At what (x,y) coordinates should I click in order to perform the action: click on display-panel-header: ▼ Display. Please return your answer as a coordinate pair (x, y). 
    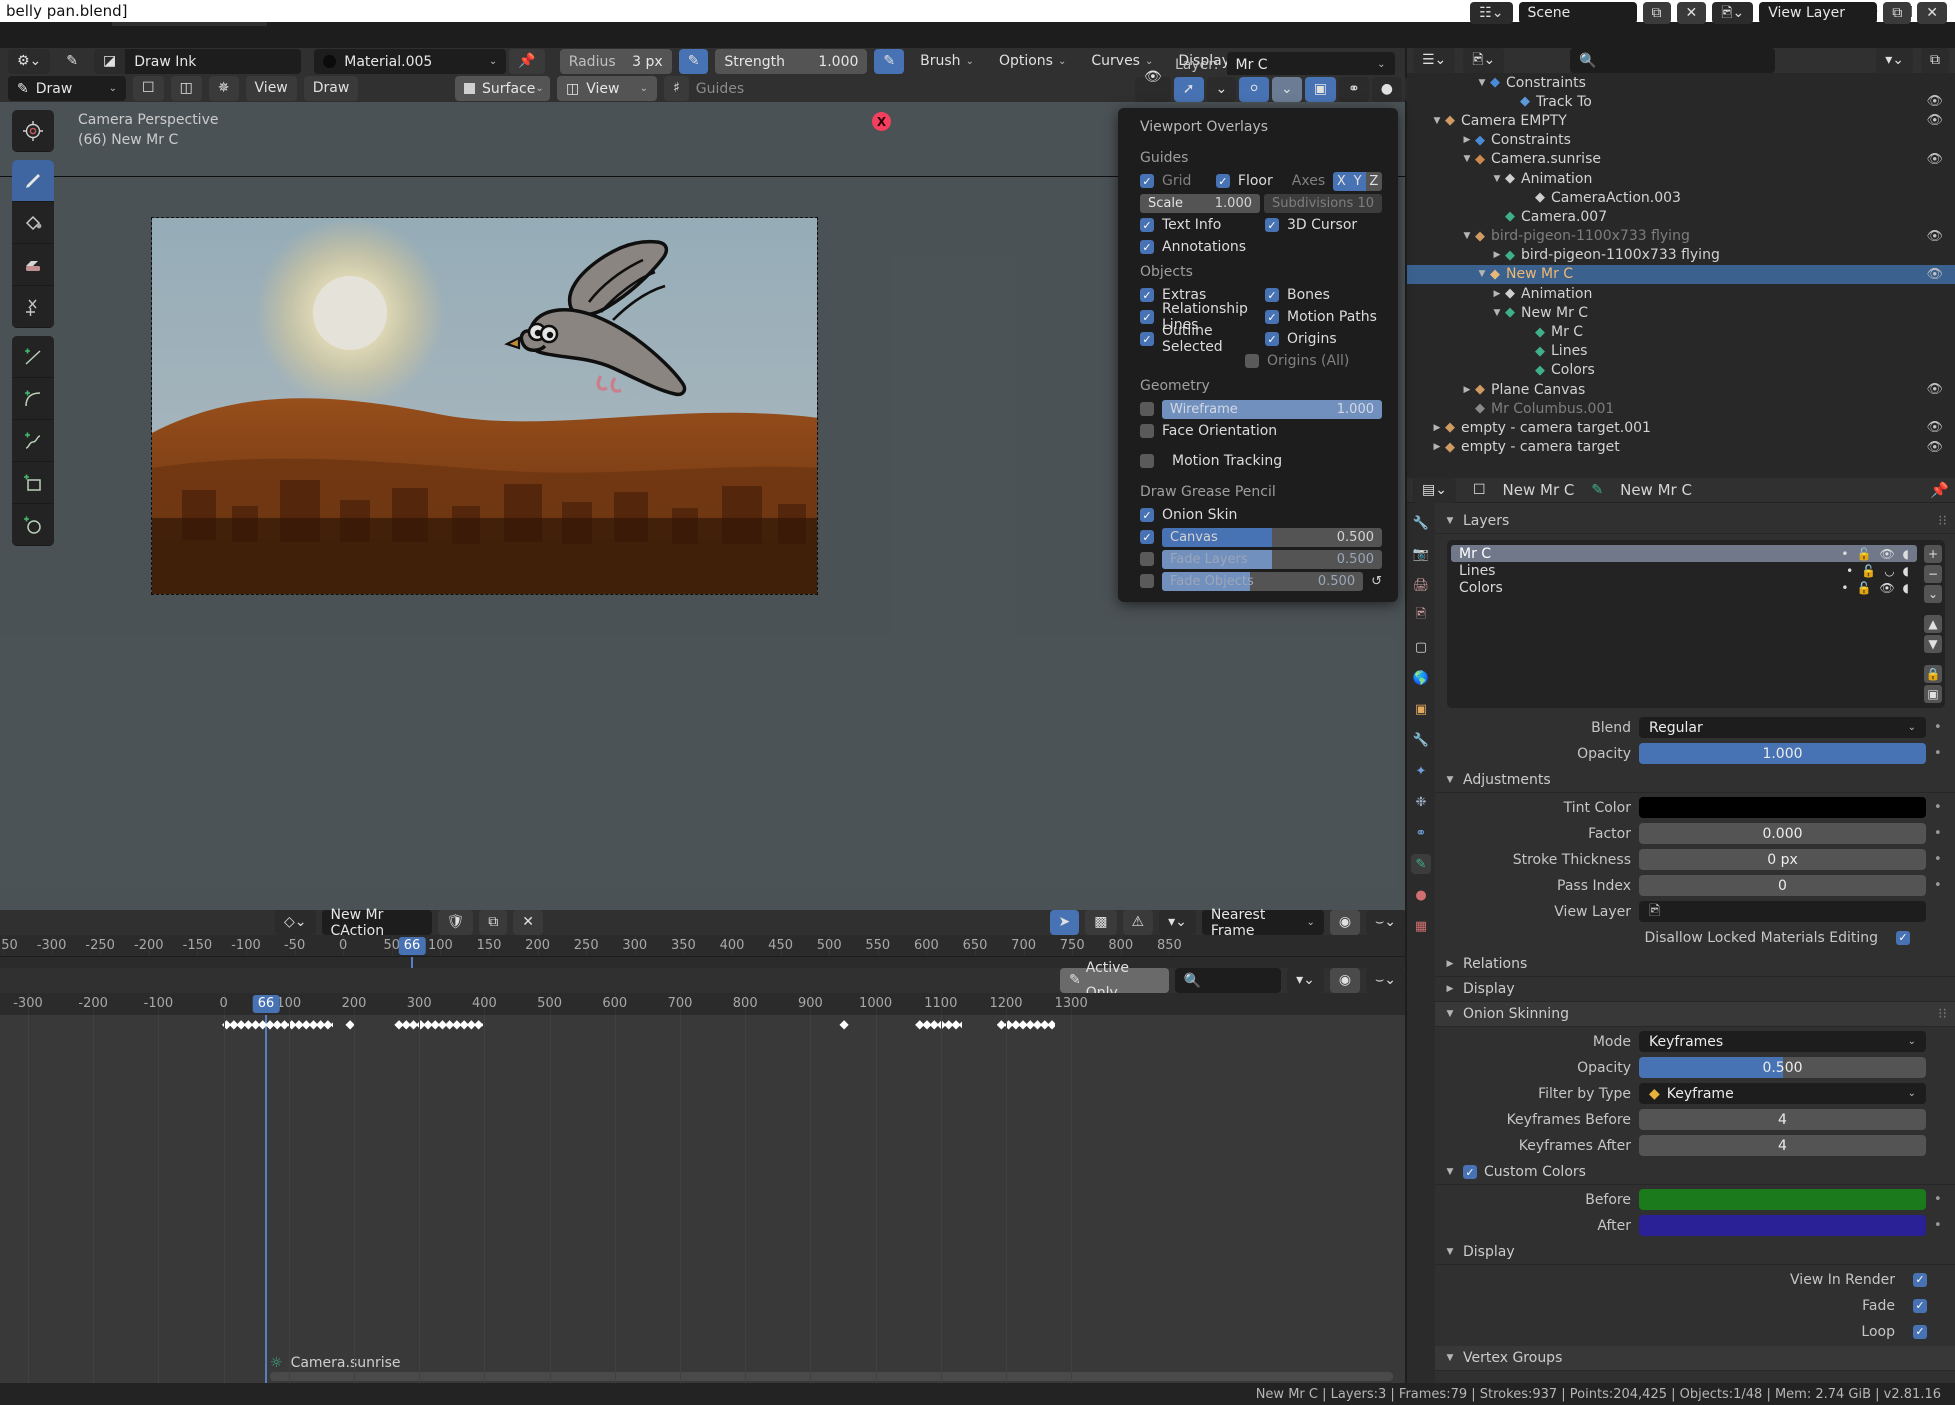
    Looking at the image, I should click on (1695, 1252).